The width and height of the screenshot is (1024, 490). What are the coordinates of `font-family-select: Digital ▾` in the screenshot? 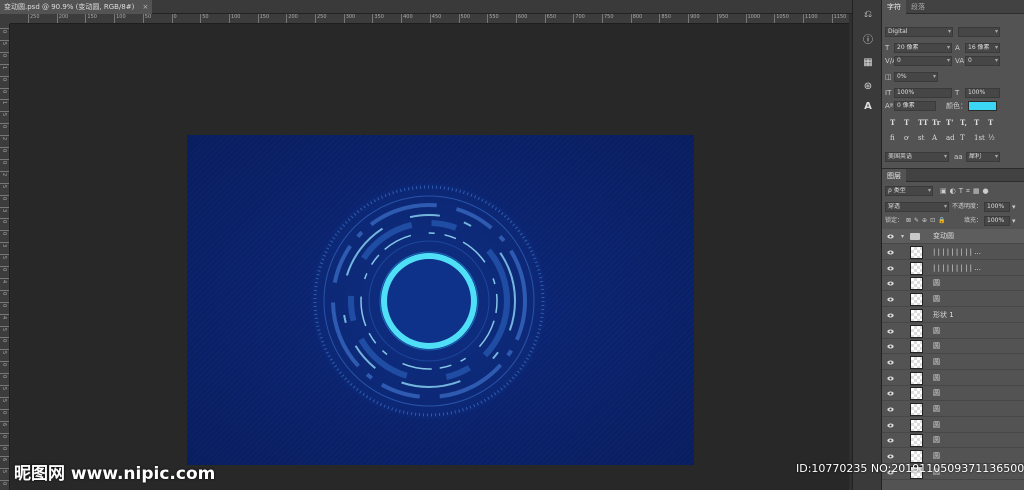 It's located at (919, 32).